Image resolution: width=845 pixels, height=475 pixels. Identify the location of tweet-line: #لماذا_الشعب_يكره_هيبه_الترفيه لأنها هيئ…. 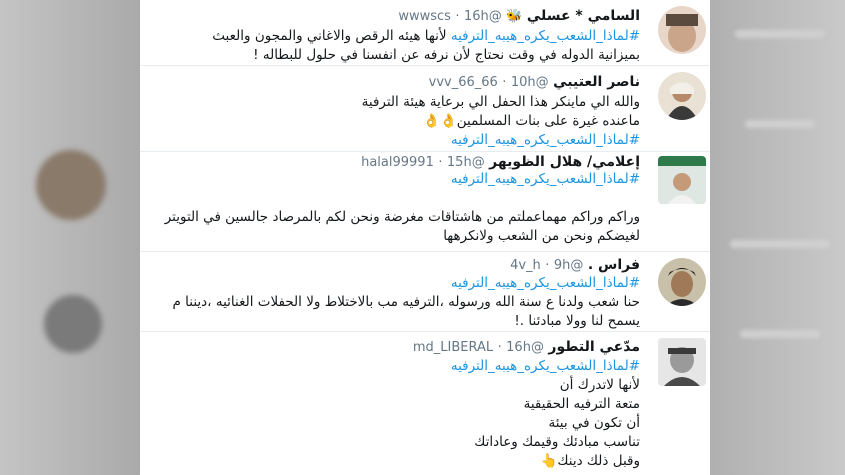
(425, 36).